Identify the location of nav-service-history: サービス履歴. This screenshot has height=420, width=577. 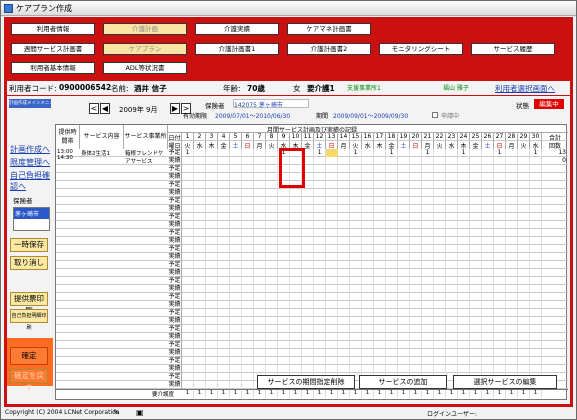
(513, 49).